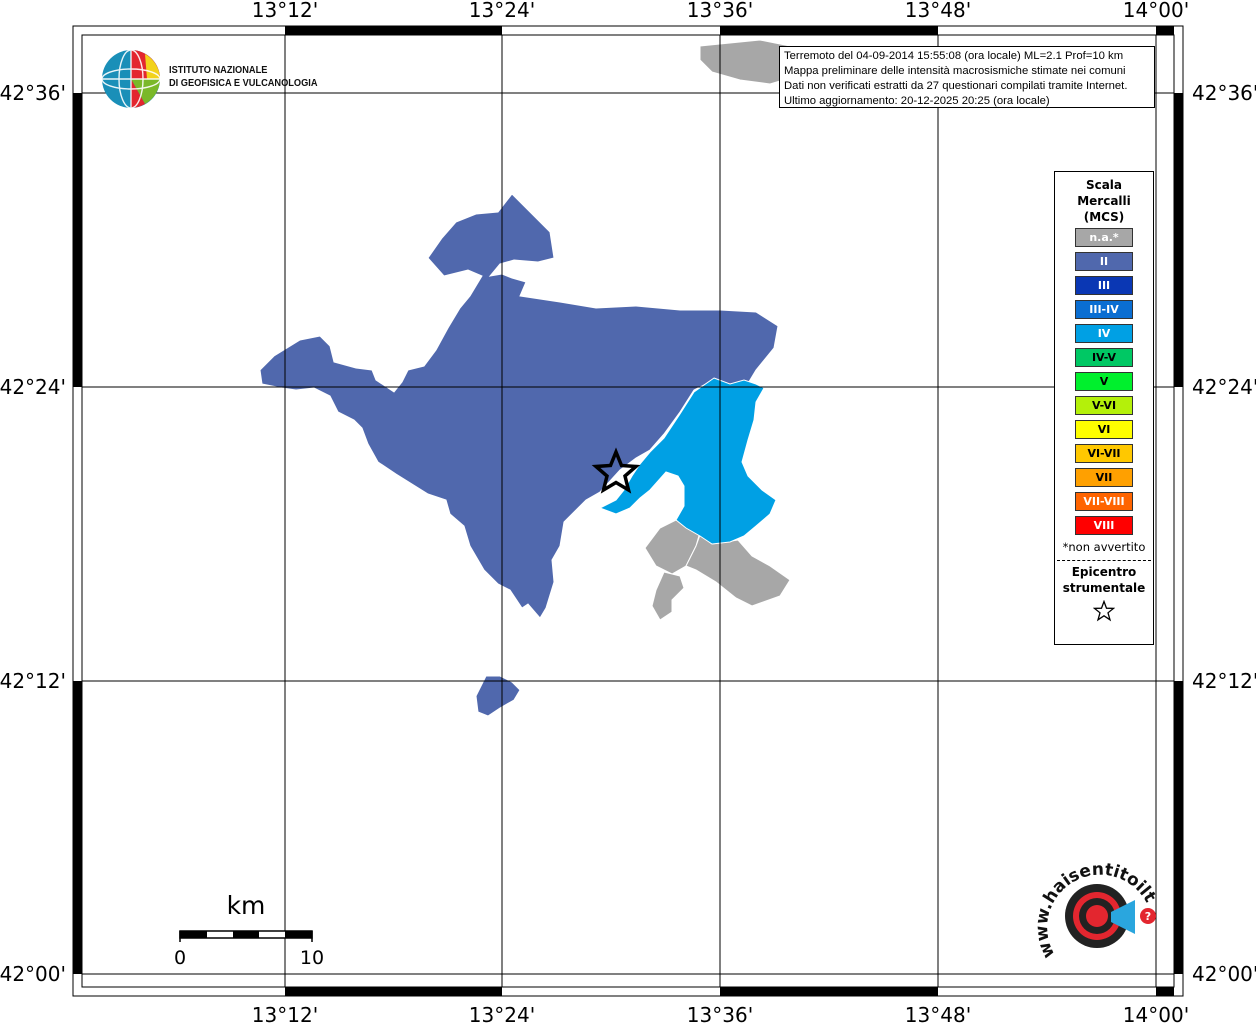 This screenshot has width=1256, height=1024. Describe the element at coordinates (938, 1013) in the screenshot. I see `lon-label-bottom-4: 13°48'` at that location.